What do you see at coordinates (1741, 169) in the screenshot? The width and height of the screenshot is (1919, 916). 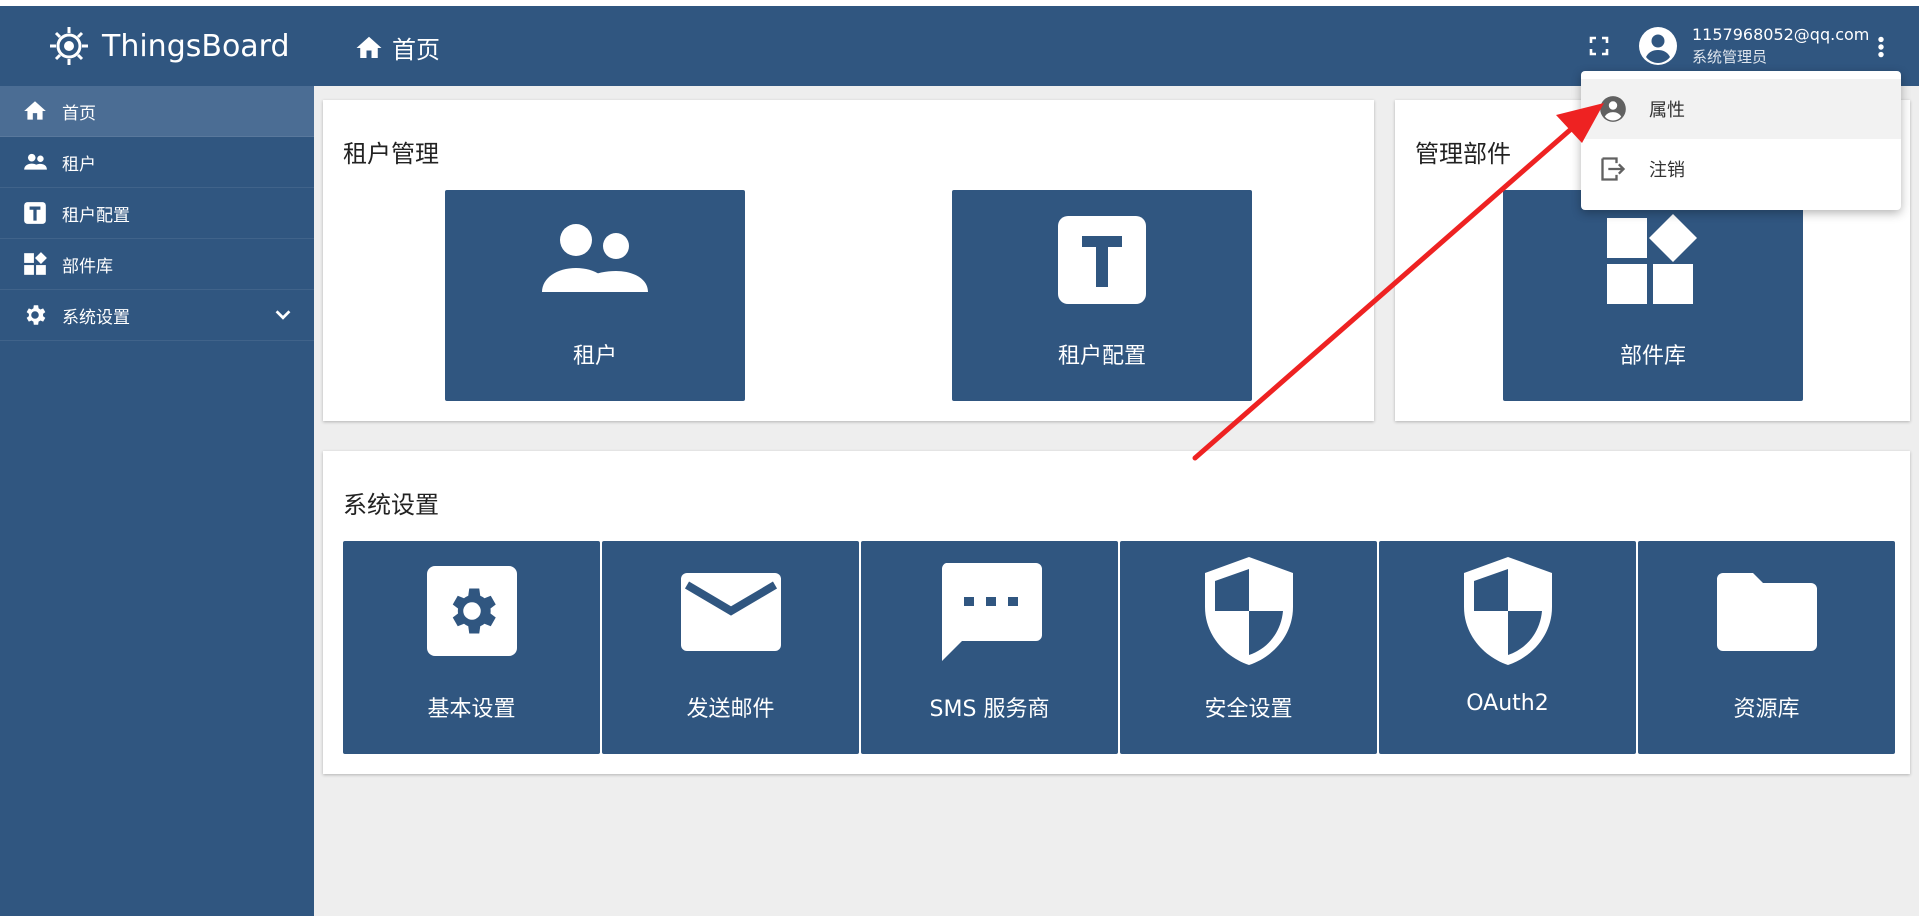 I see `menu-item-logout: 注销` at bounding box center [1741, 169].